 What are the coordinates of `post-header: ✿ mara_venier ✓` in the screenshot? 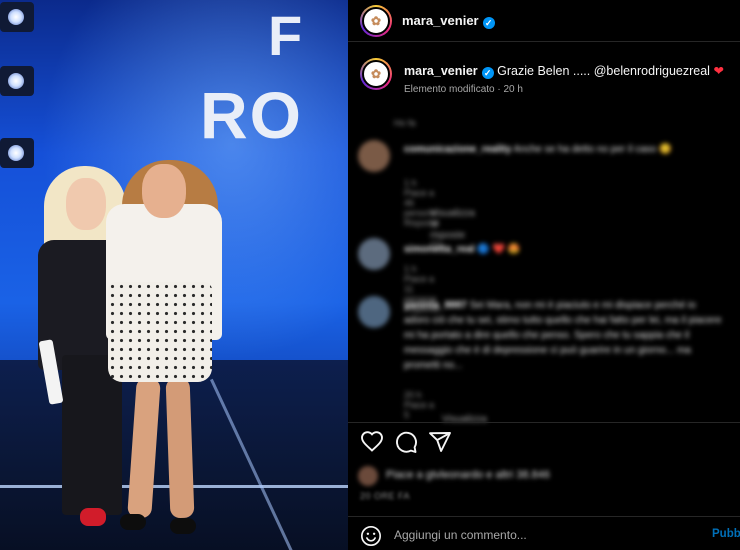 It's located at (544, 21).